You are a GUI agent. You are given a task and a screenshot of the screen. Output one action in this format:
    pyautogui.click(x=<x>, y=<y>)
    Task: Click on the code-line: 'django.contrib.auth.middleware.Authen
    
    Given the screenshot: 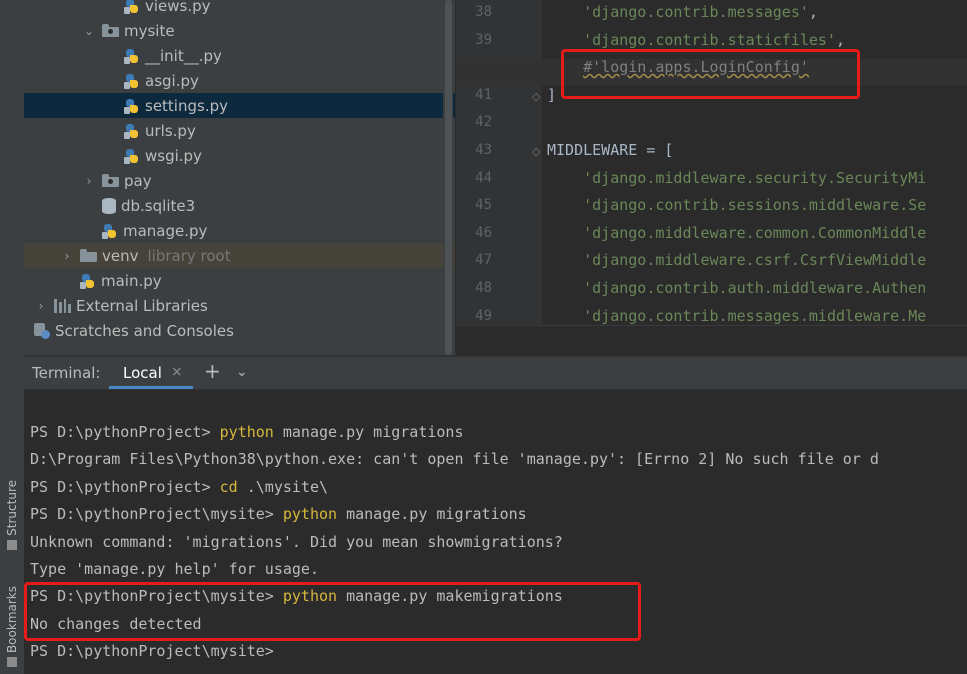 What is the action you would take?
    pyautogui.click(x=755, y=288)
    